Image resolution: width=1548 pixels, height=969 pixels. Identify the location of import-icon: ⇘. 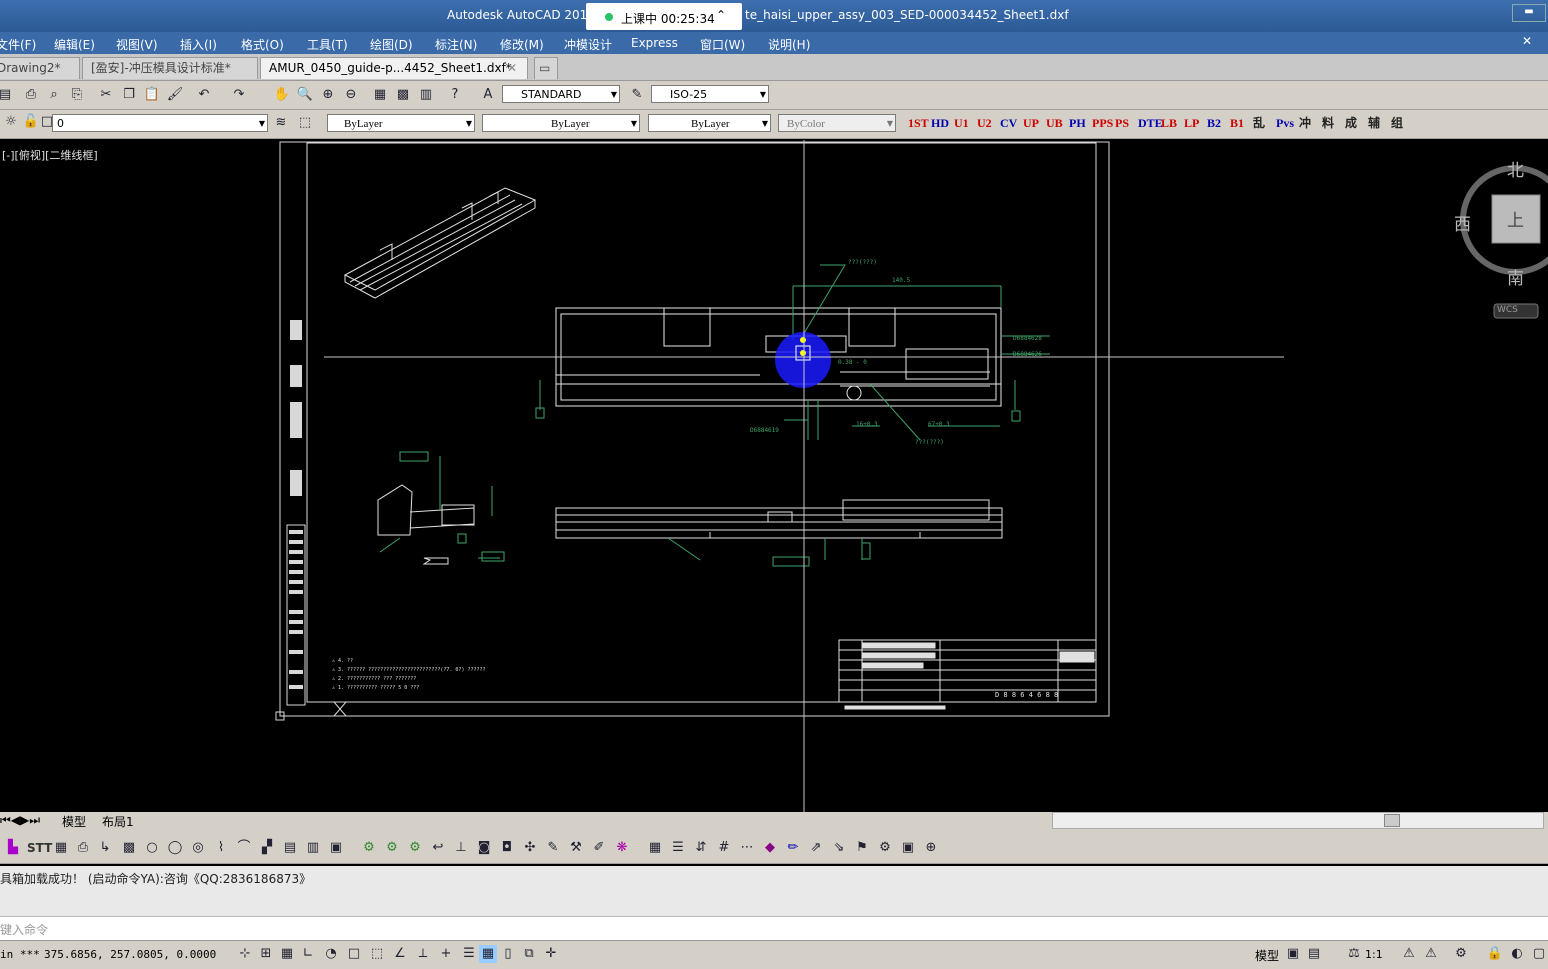
(839, 848).